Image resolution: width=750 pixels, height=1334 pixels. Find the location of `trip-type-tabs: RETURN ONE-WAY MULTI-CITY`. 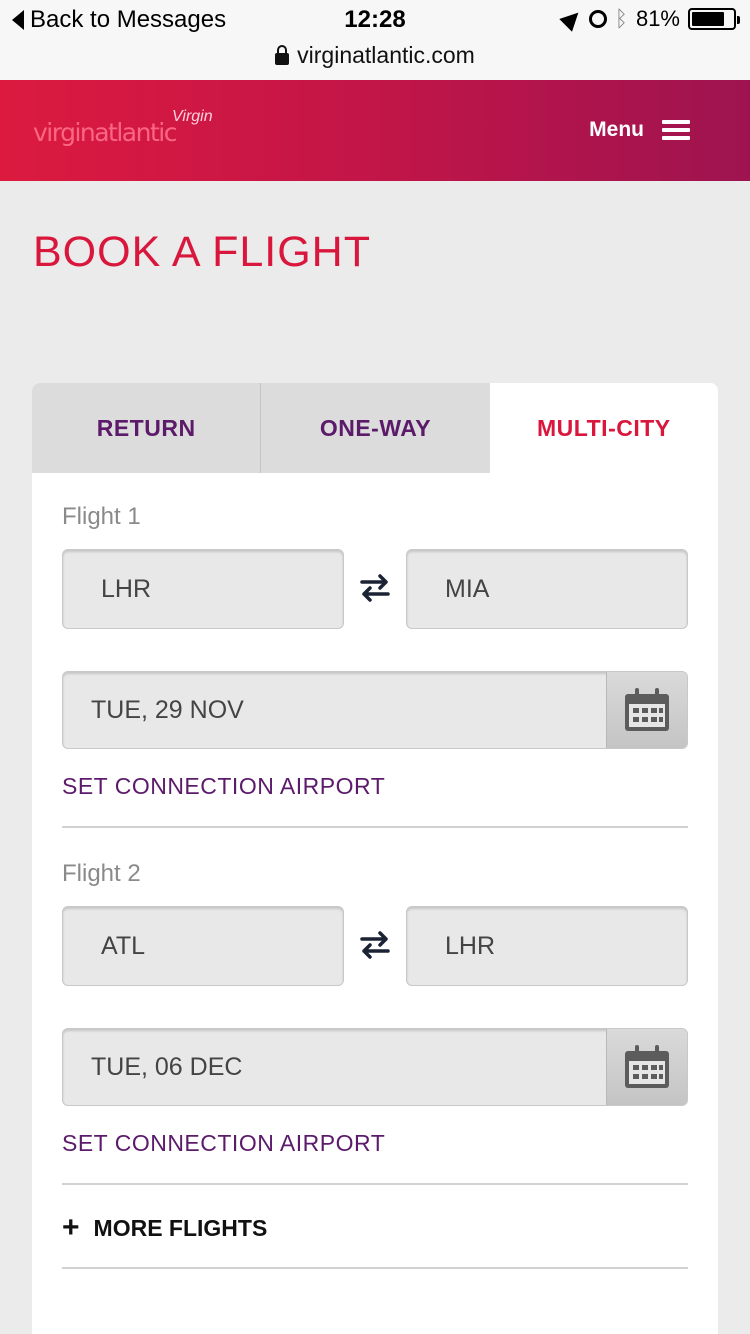

trip-type-tabs: RETURN ONE-WAY MULTI-CITY is located at coordinates (375, 428).